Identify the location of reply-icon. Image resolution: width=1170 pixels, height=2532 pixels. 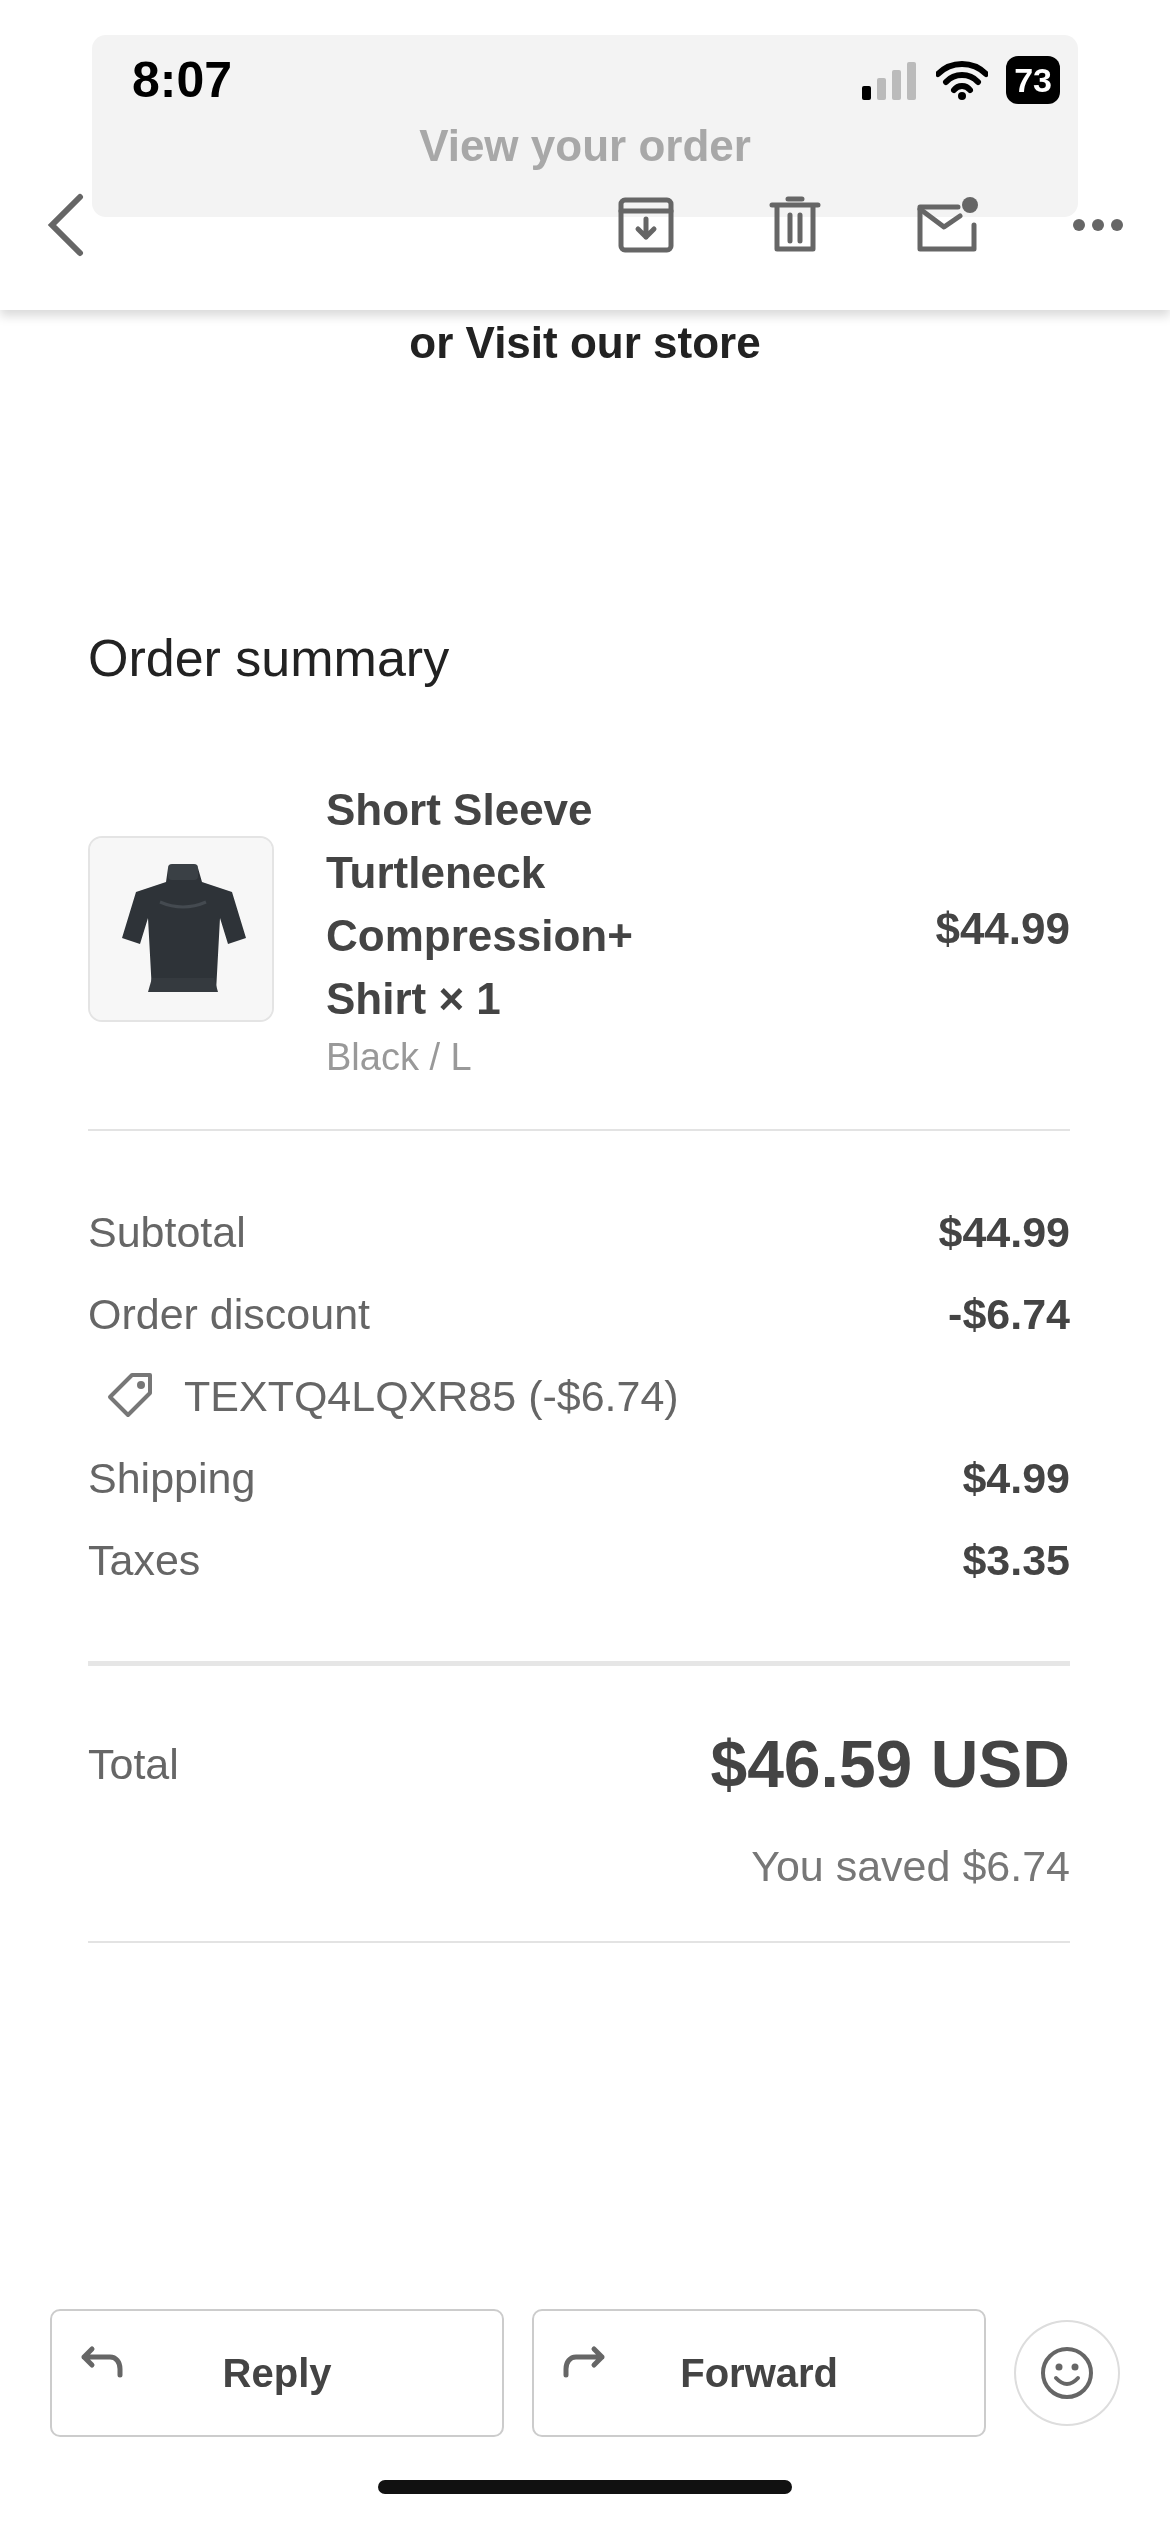
(102, 2362).